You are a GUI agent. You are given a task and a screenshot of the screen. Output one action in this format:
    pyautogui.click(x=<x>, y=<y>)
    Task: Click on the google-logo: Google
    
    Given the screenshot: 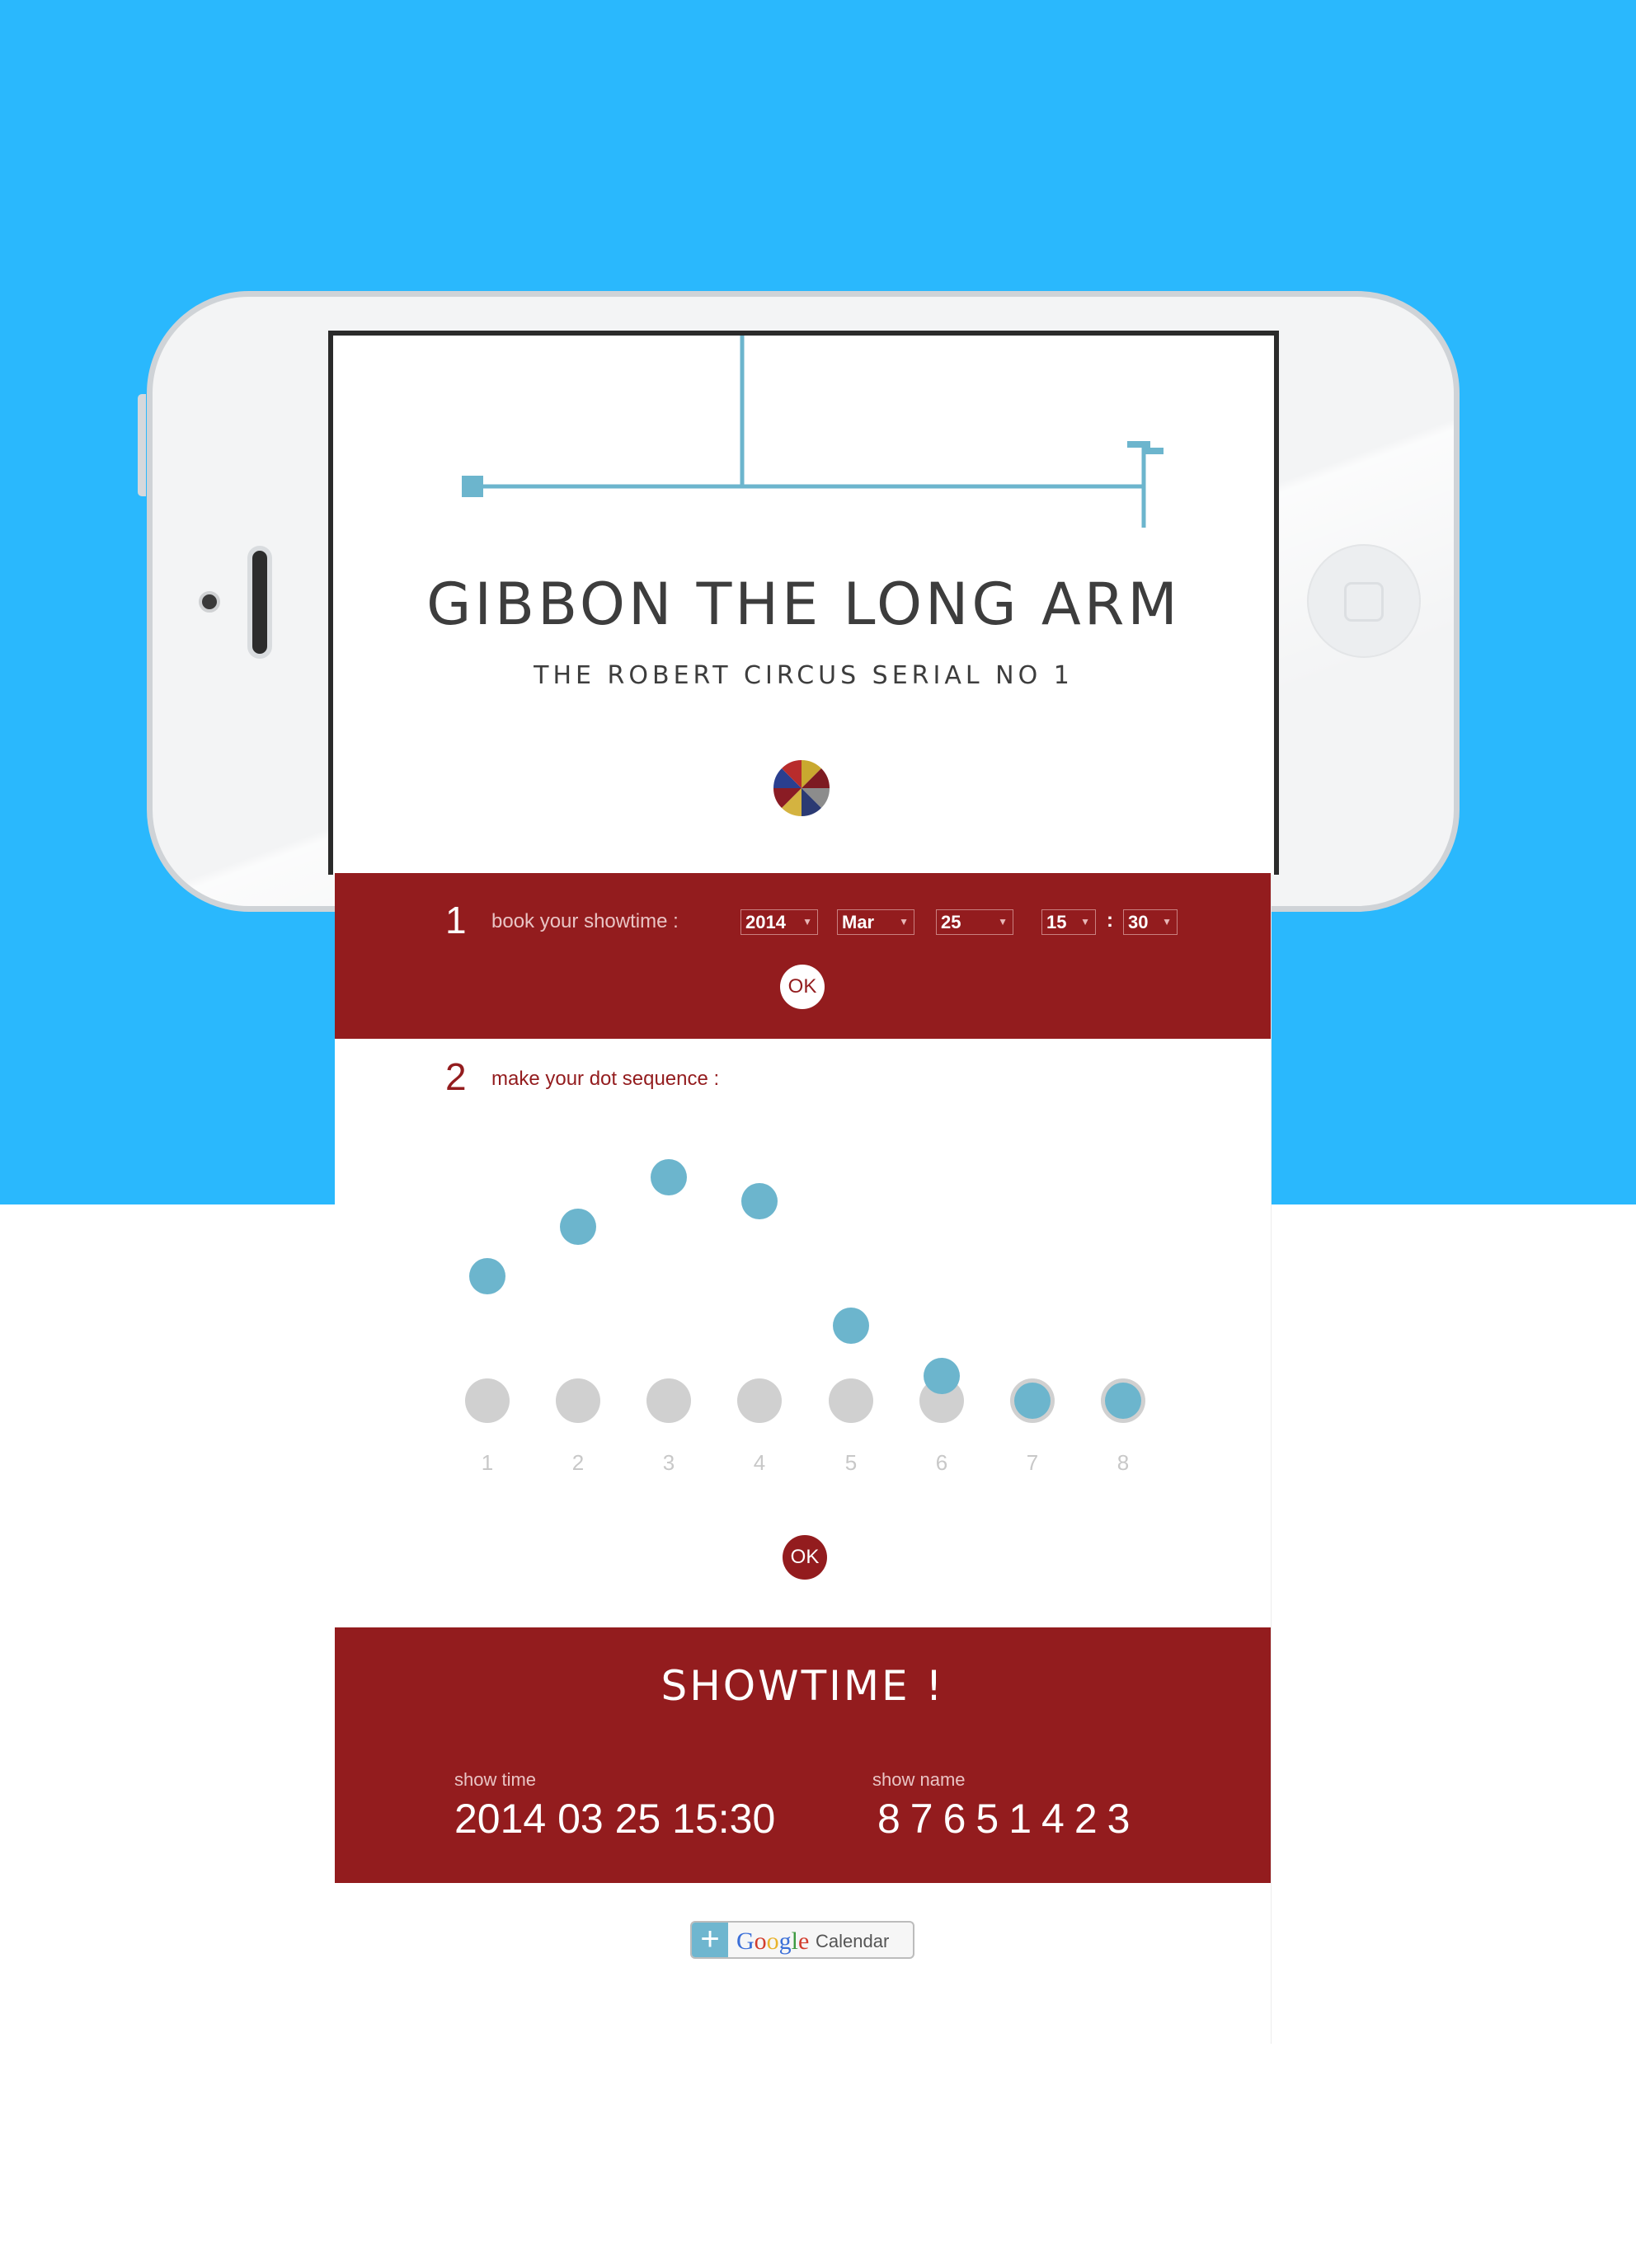 What is the action you would take?
    pyautogui.click(x=773, y=1942)
    